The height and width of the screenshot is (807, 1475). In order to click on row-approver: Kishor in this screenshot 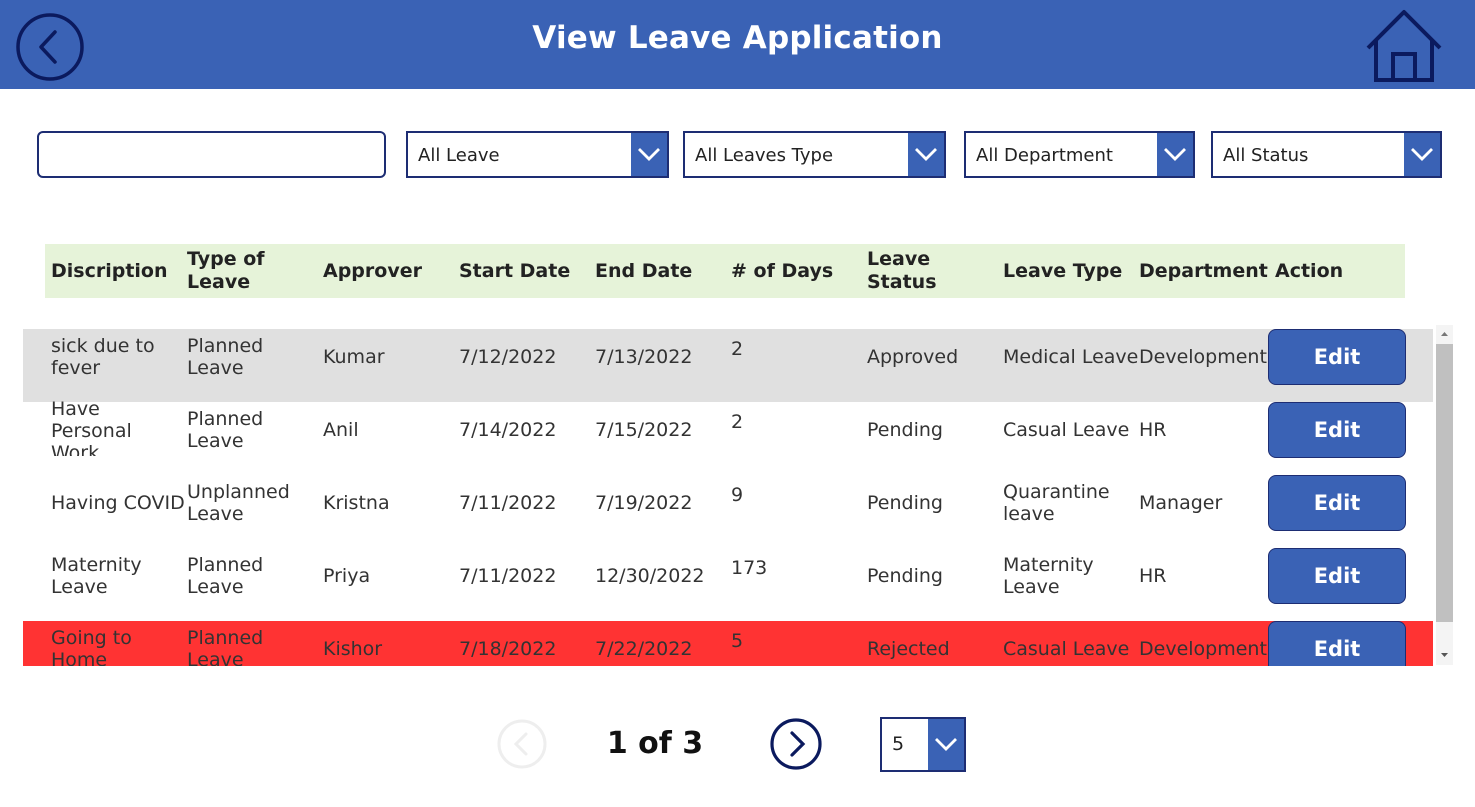, I will do `click(353, 649)`.